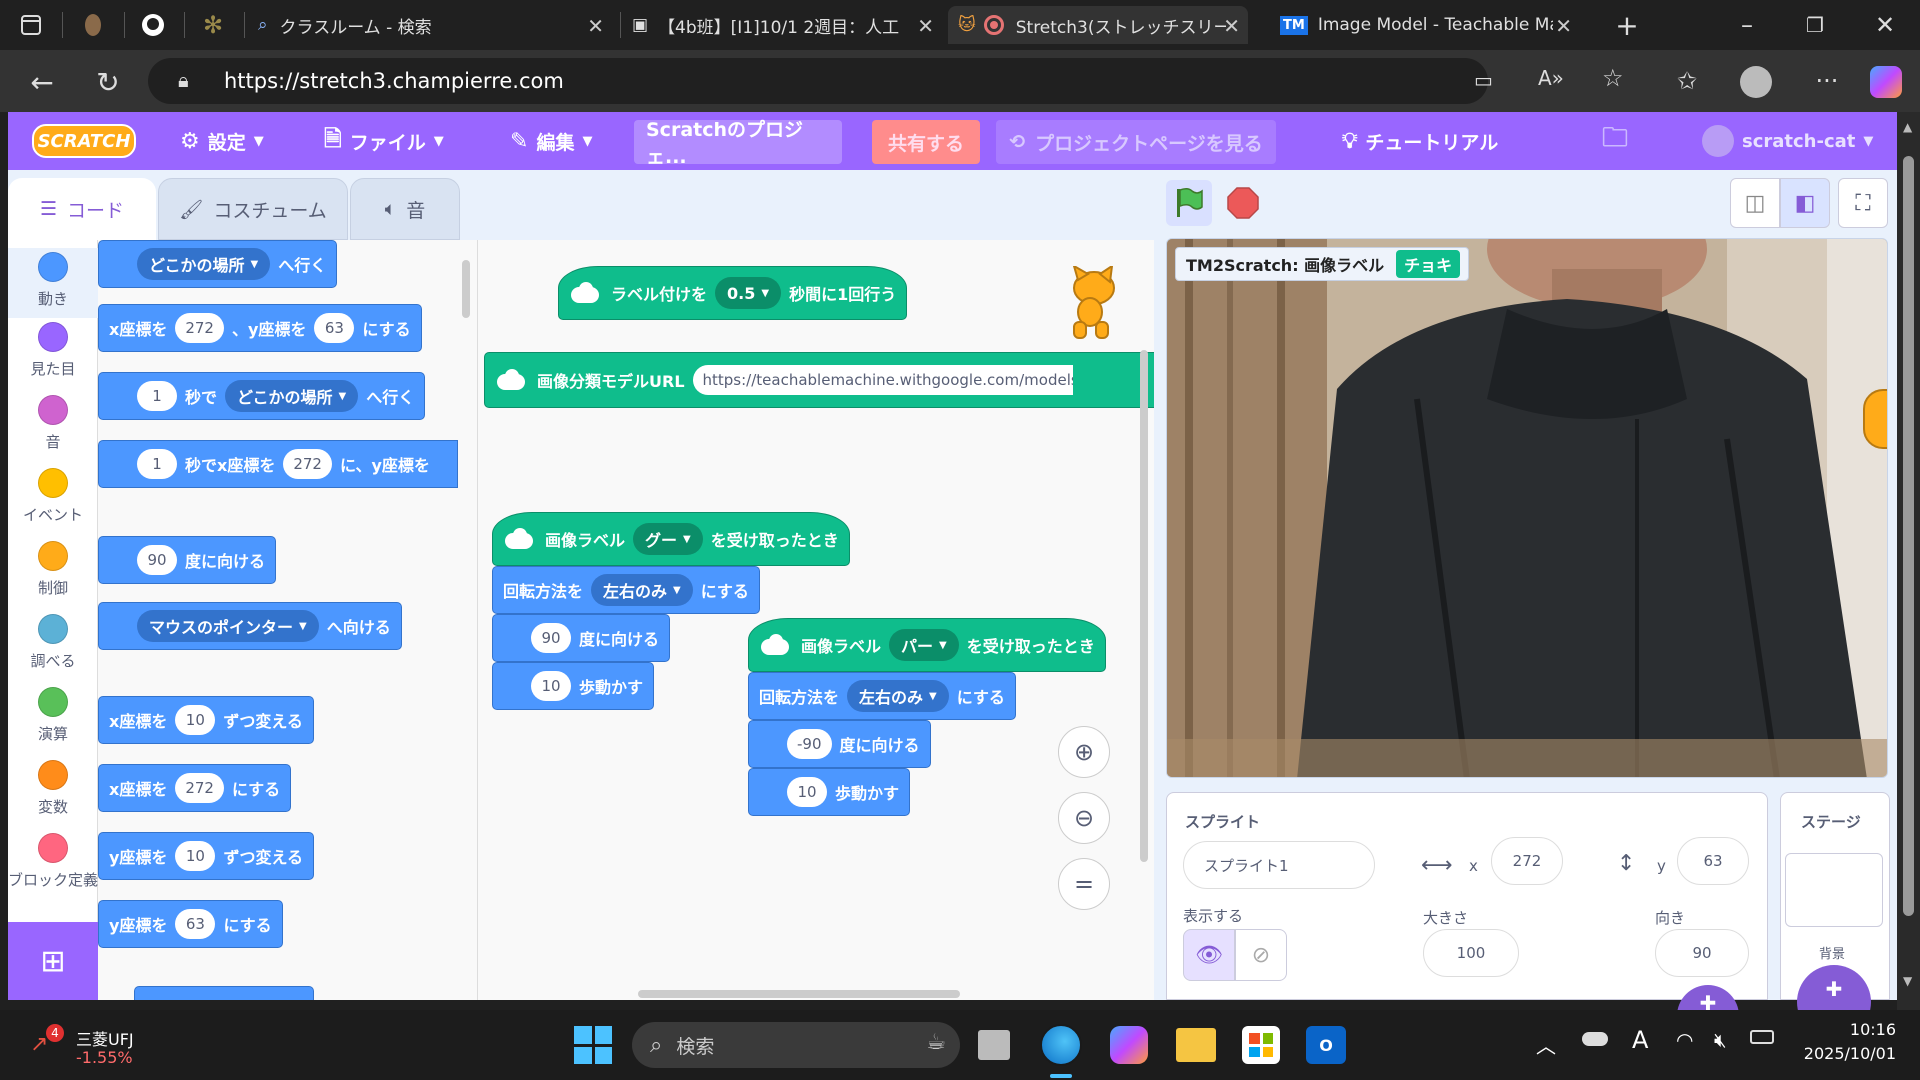 This screenshot has width=1920, height=1080. Describe the element at coordinates (1846, 1042) in the screenshot. I see `clock: 10:16 2025/10/01` at that location.